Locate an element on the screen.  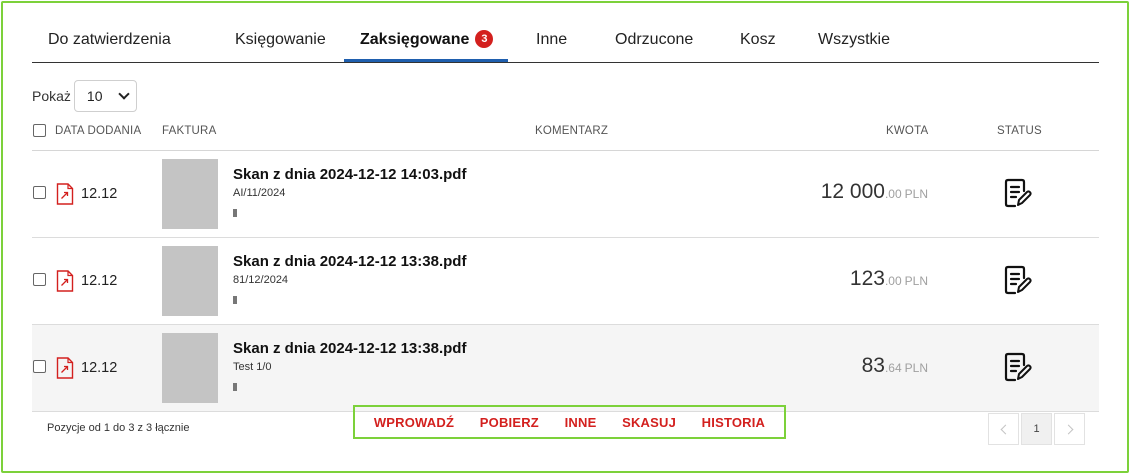
tab-zaksiegowane-label: Zaksięgowane is located at coordinates (415, 39).